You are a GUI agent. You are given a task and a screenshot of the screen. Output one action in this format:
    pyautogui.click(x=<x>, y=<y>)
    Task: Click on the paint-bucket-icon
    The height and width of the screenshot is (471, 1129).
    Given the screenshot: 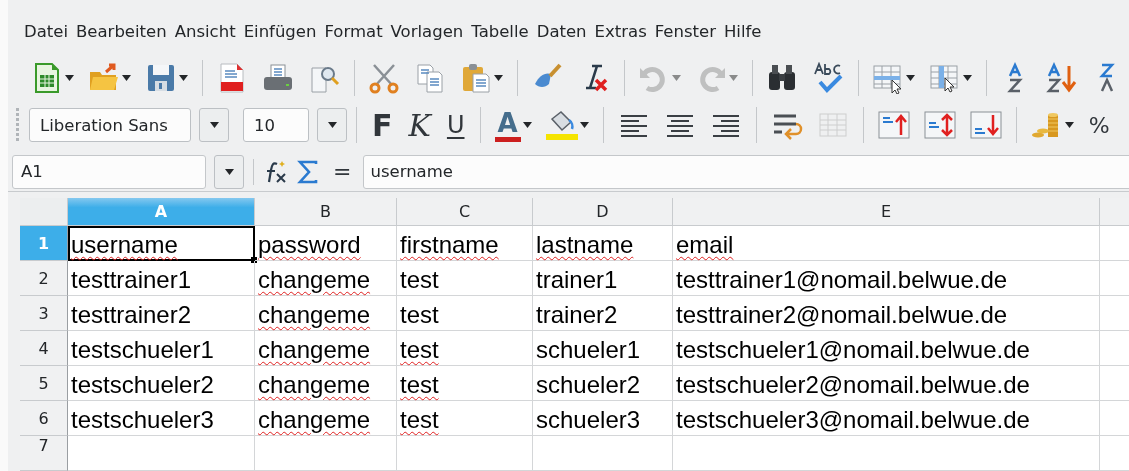 What is the action you would take?
    pyautogui.click(x=561, y=125)
    